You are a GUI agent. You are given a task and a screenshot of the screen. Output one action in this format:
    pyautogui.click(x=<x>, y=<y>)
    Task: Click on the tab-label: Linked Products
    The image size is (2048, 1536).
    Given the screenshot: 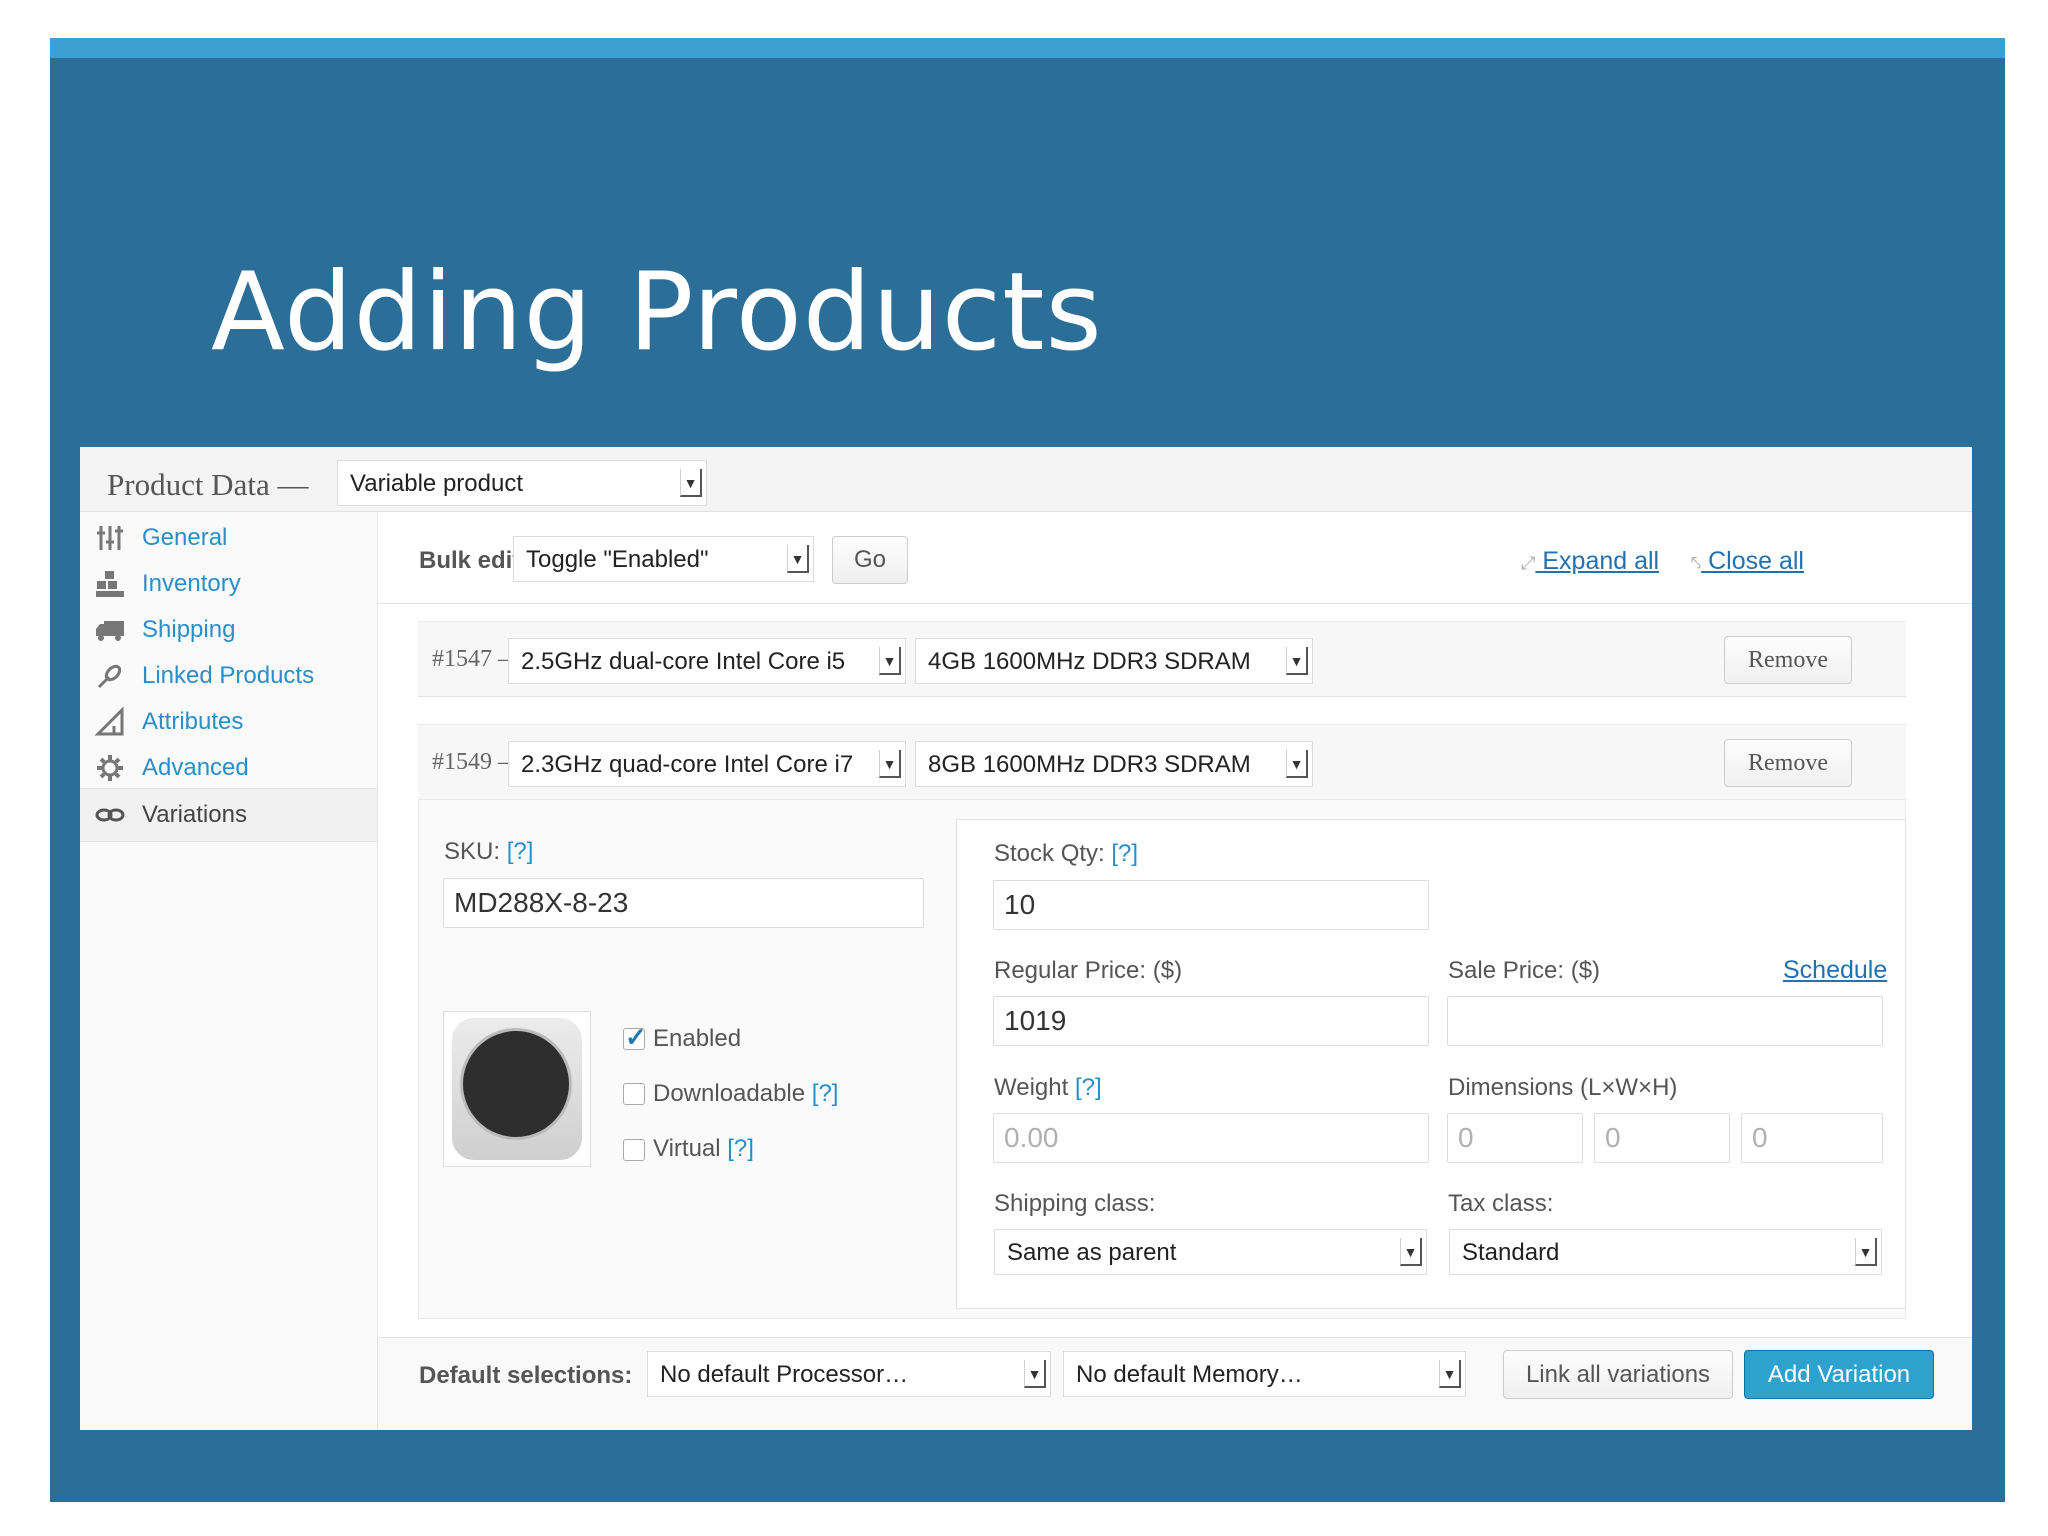 What is the action you would take?
    pyautogui.click(x=228, y=675)
    